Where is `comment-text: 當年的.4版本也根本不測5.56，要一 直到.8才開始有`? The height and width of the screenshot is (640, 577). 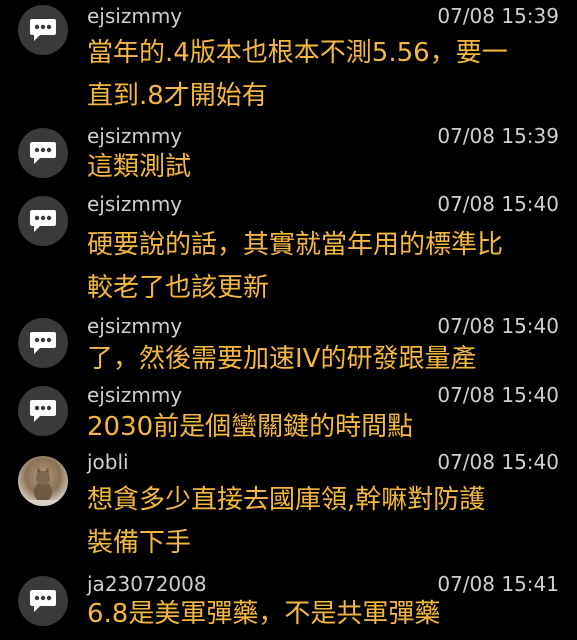 comment-text: 當年的.4版本也根本不測5.56，要一 直到.8才開始有 is located at coordinates (297, 74).